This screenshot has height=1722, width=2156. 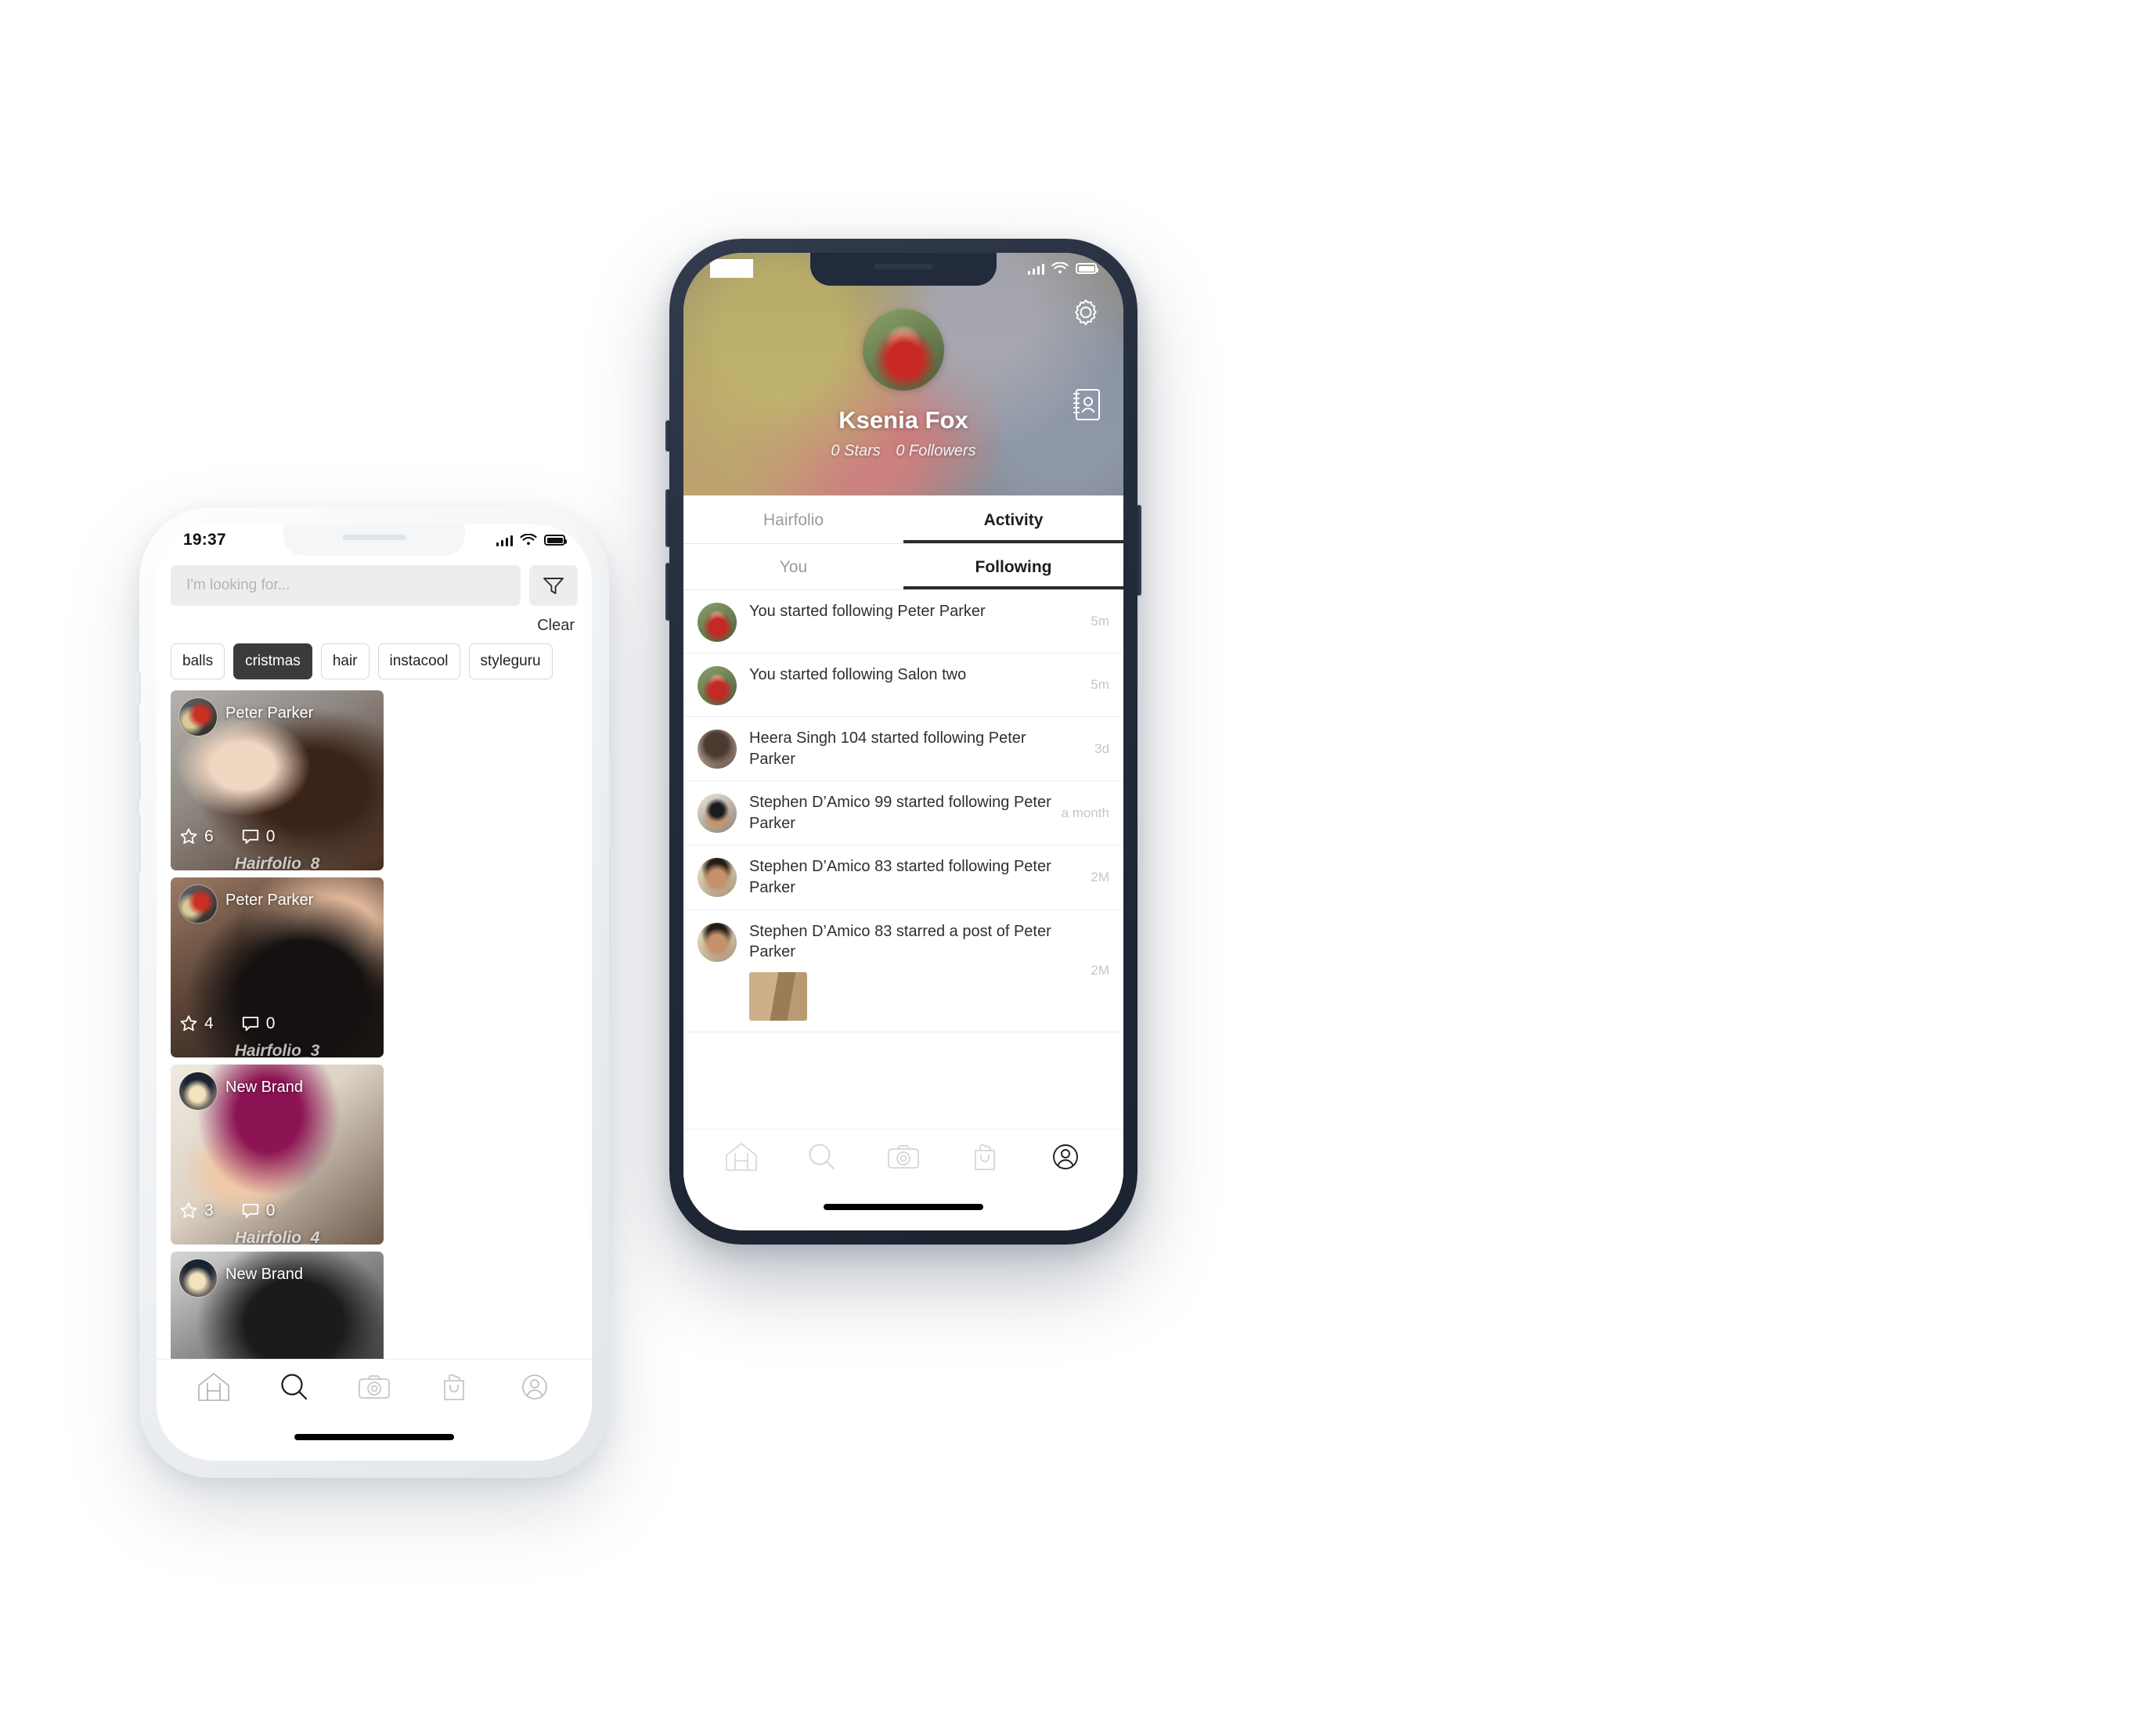 What do you see at coordinates (226, 1211) in the screenshot?
I see `post-meta: 3 0` at bounding box center [226, 1211].